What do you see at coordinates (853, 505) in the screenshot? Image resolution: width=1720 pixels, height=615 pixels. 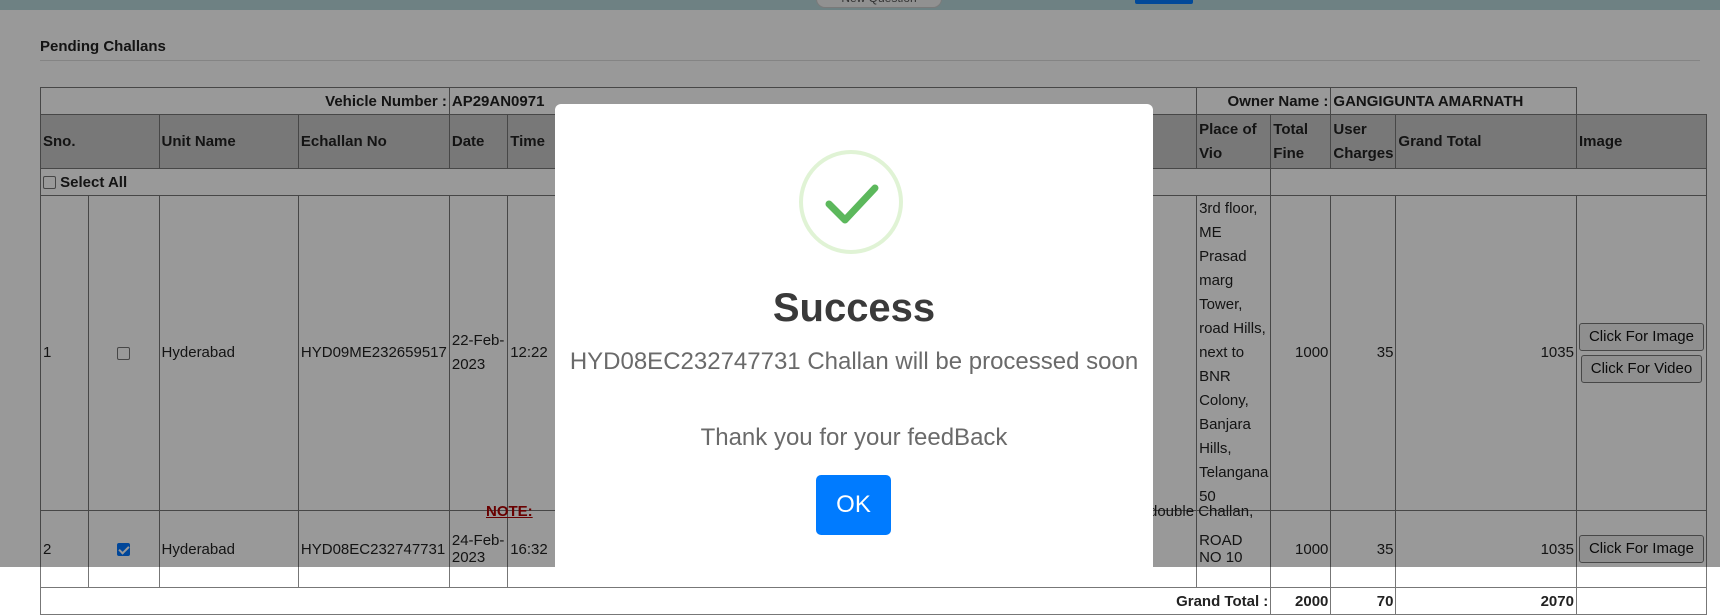 I see `ok-button: OK` at bounding box center [853, 505].